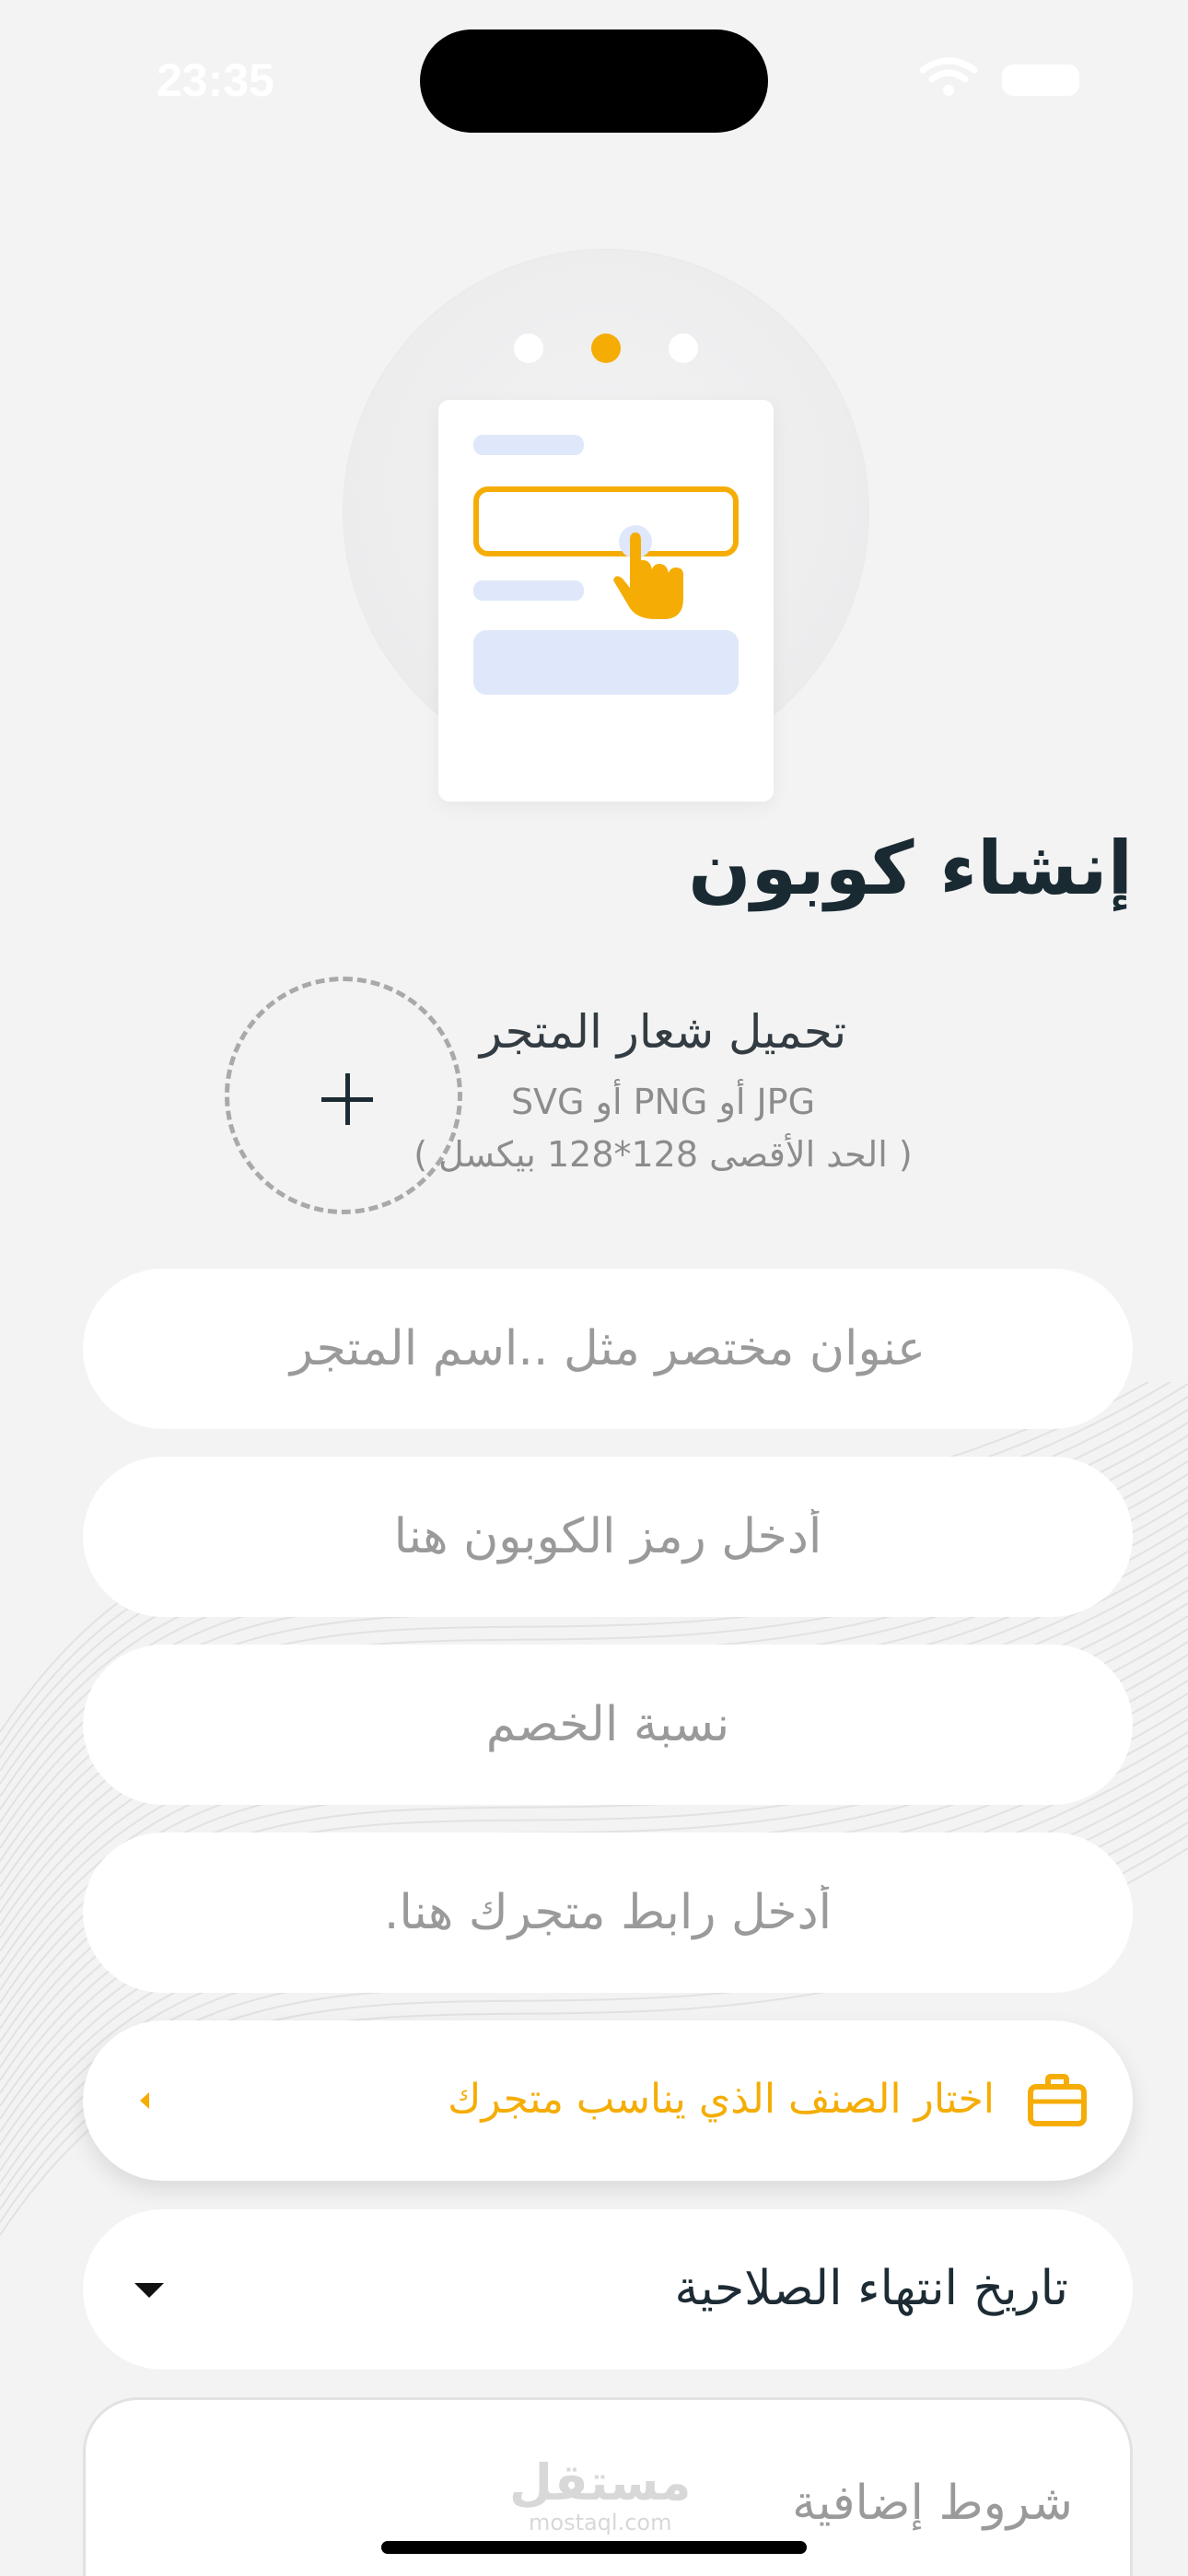 This screenshot has height=2576, width=1188. What do you see at coordinates (144, 2100) in the screenshot?
I see `chevron-left-icon` at bounding box center [144, 2100].